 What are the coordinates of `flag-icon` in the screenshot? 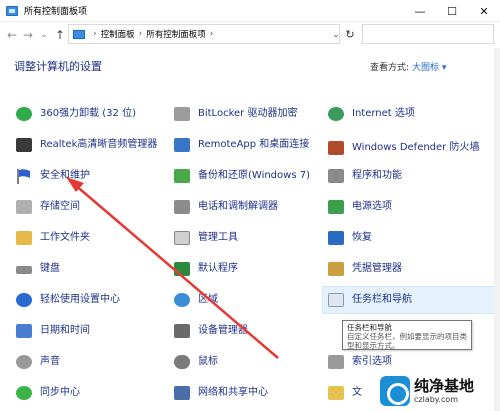 It's located at (24, 176).